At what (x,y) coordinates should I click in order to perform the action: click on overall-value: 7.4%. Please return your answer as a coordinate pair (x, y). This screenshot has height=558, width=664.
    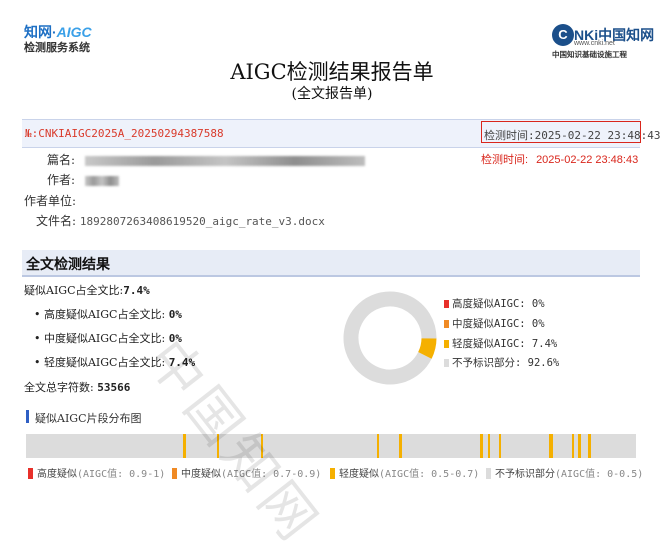
    Looking at the image, I should click on (136, 290).